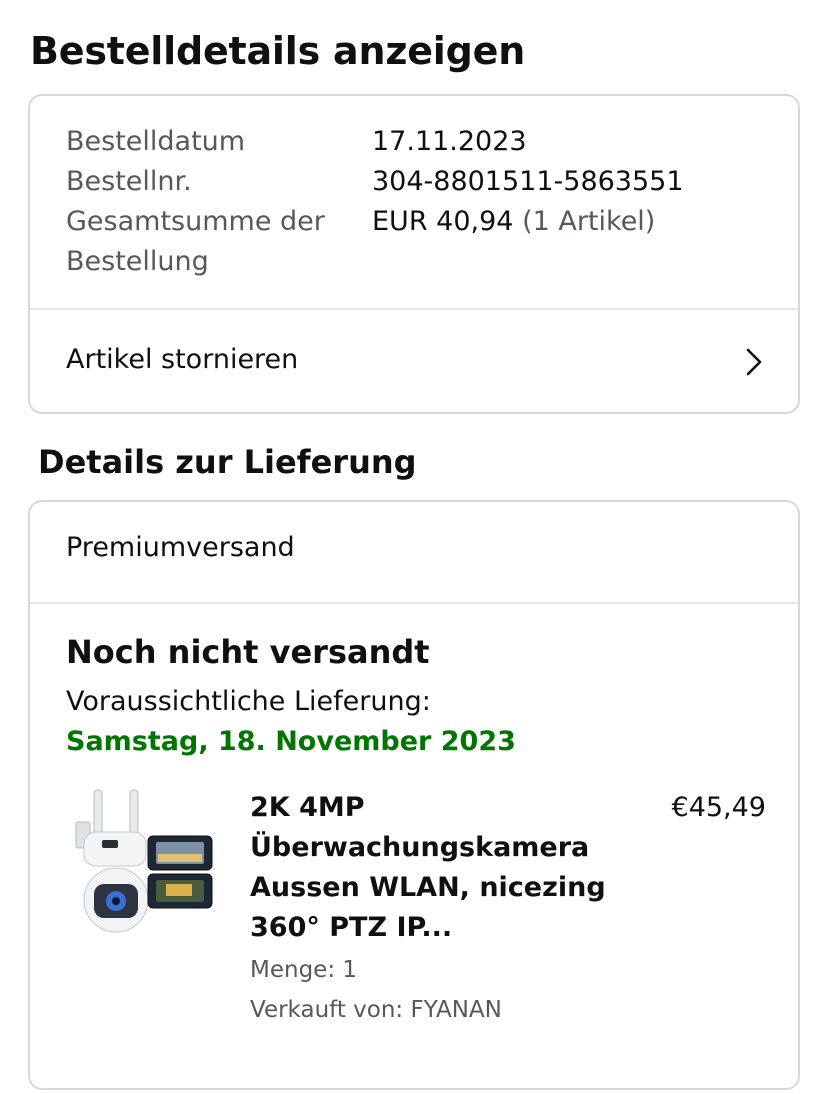  What do you see at coordinates (304, 970) in the screenshot?
I see `product-quantity: Menge: 1` at bounding box center [304, 970].